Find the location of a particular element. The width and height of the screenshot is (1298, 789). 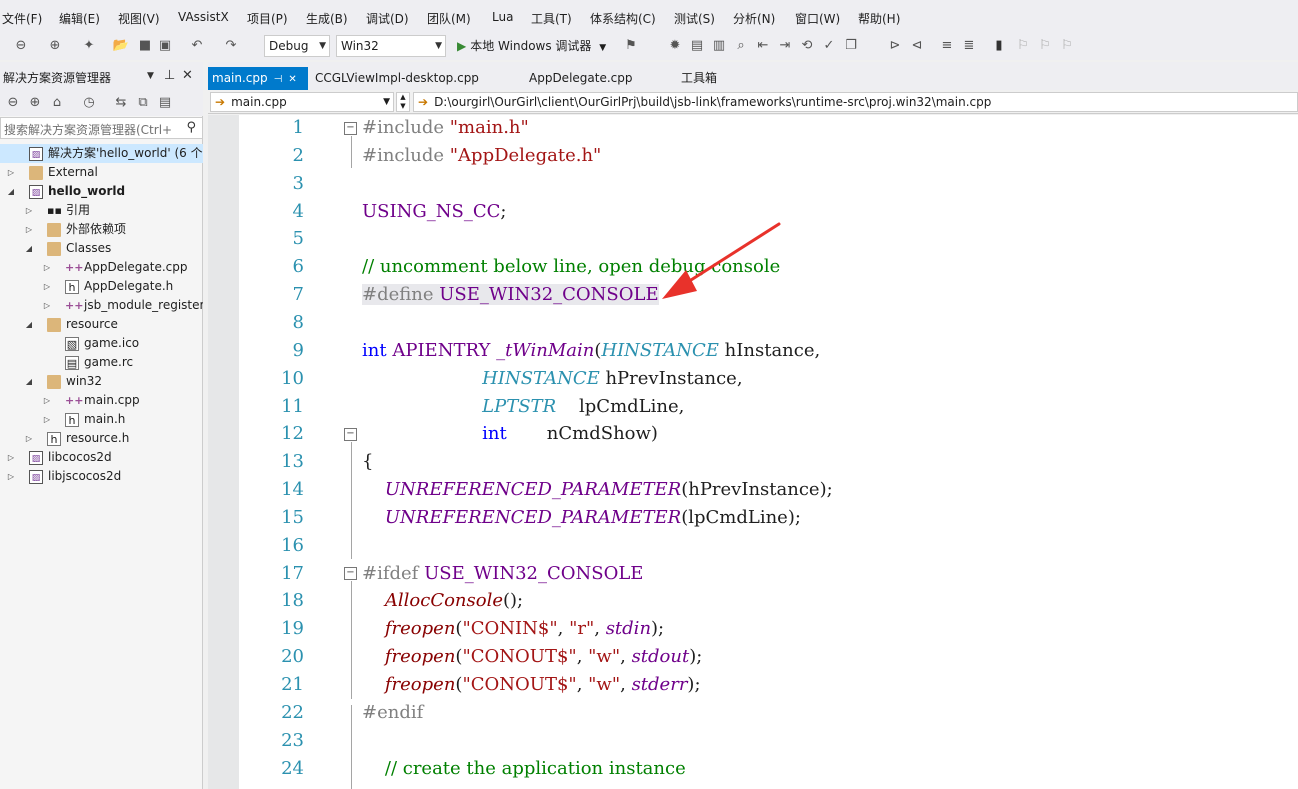

chevron-down-icon: ▼ is located at coordinates (150, 76).